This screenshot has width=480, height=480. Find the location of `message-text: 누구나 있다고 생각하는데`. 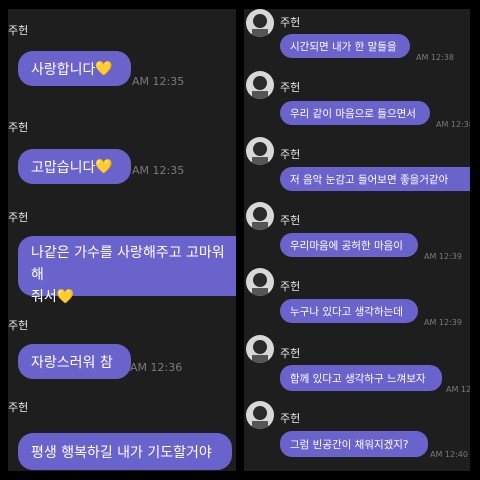

message-text: 누구나 있다고 생각하는데 is located at coordinates (346, 311).